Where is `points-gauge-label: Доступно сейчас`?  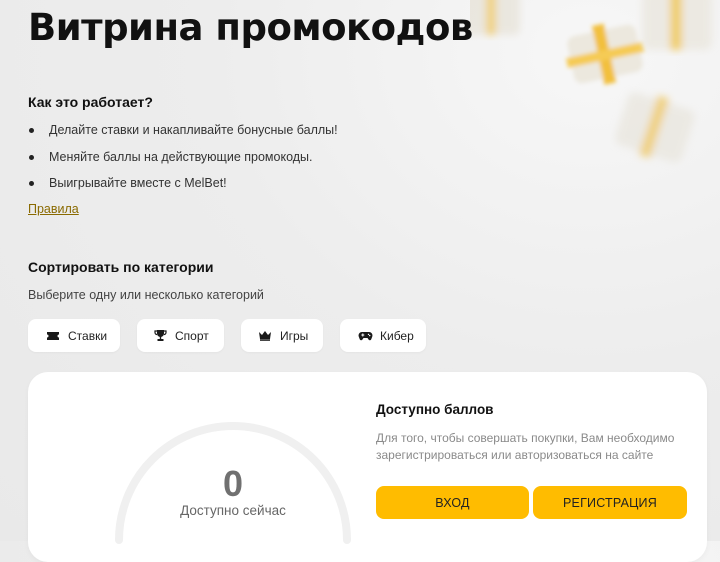 points-gauge-label: Доступно сейчас is located at coordinates (233, 510).